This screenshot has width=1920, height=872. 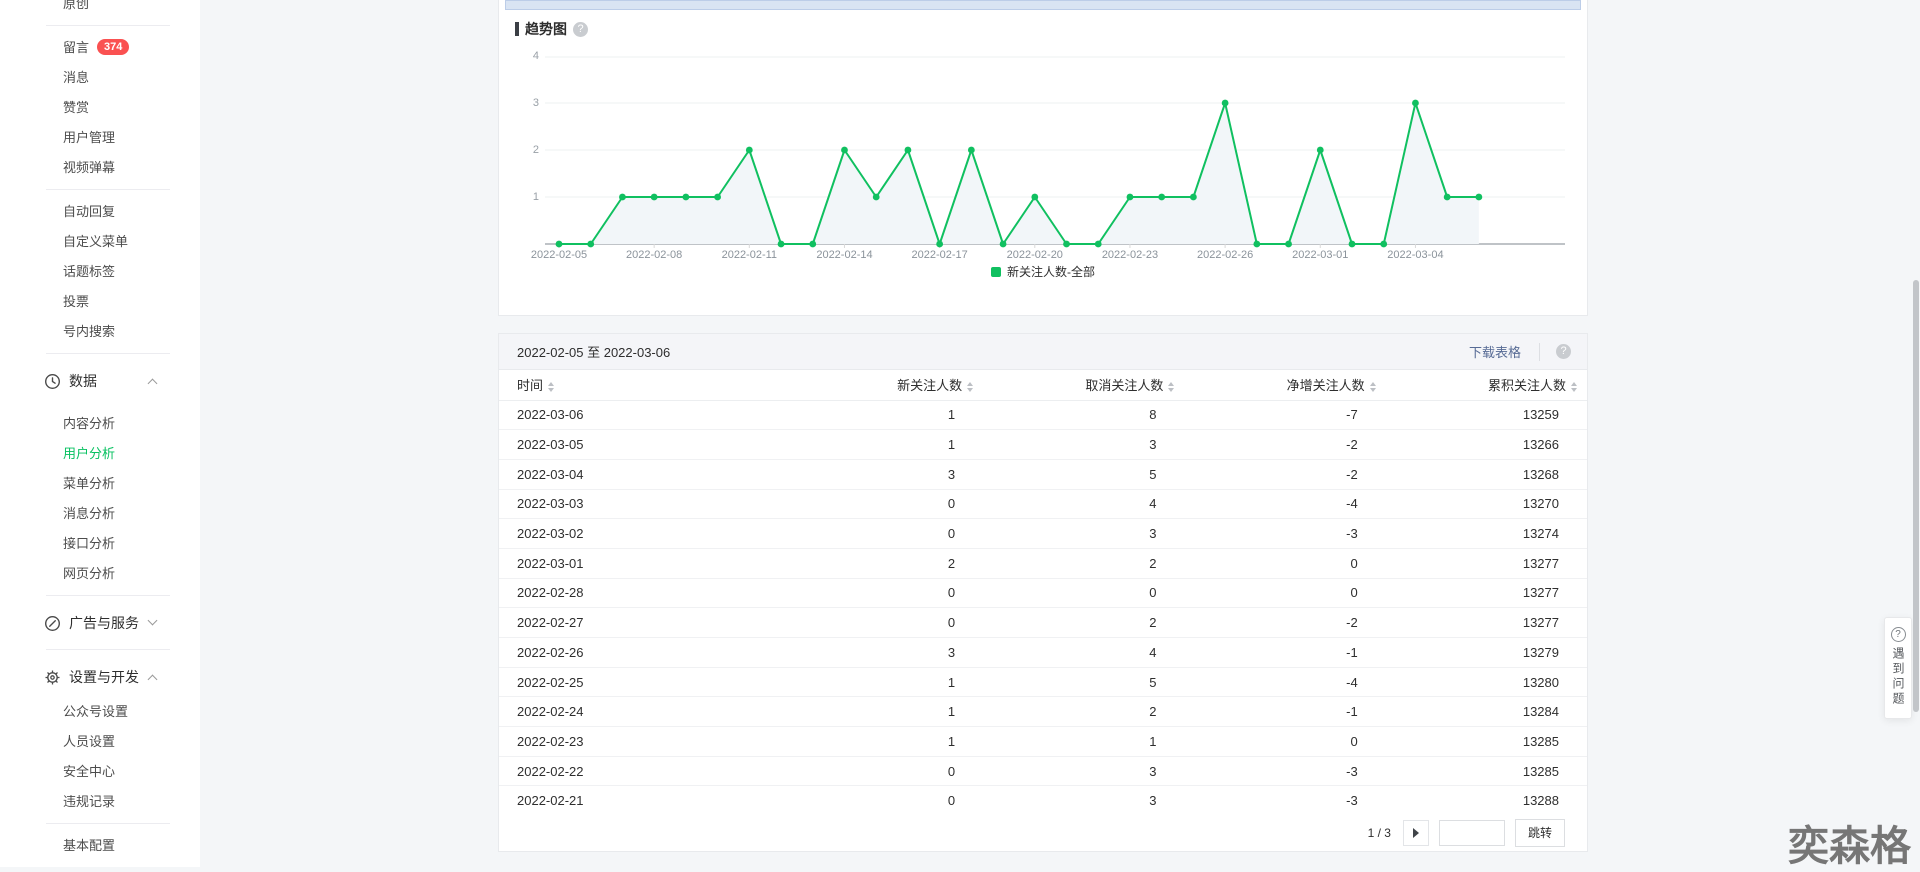 What do you see at coordinates (640, 622) in the screenshot?
I see `table-cell: 2022-02-27` at bounding box center [640, 622].